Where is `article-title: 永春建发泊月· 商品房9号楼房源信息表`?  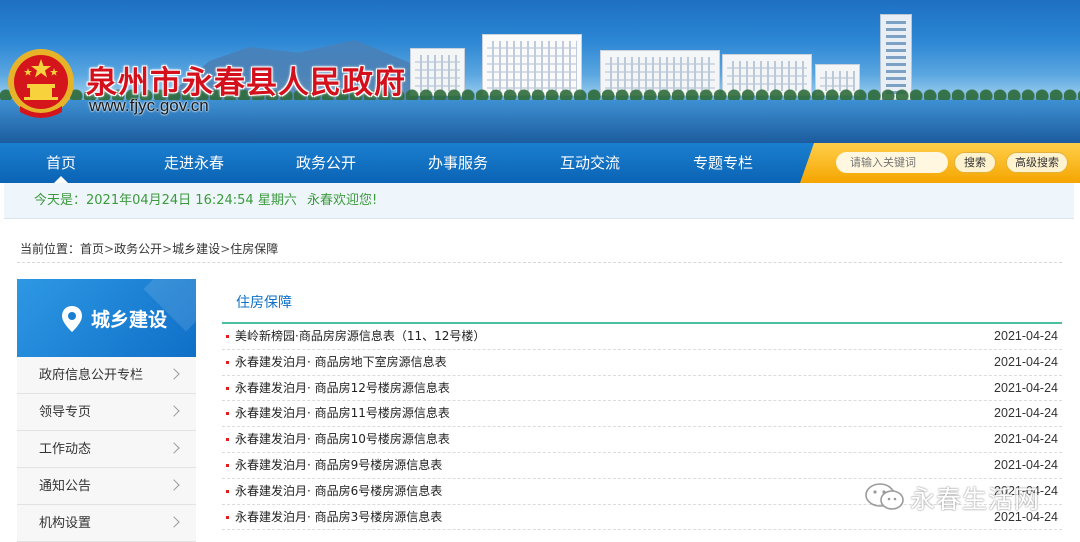 article-title: 永春建发泊月· 商品房9号楼房源信息表 is located at coordinates (338, 465).